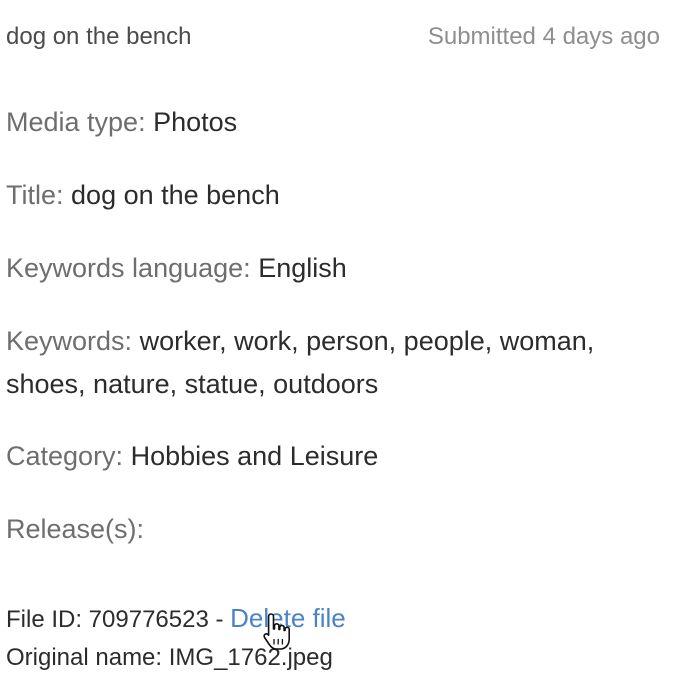 This screenshot has width=687, height=700. What do you see at coordinates (99, 36) in the screenshot?
I see `asset-name: dog on the bench` at bounding box center [99, 36].